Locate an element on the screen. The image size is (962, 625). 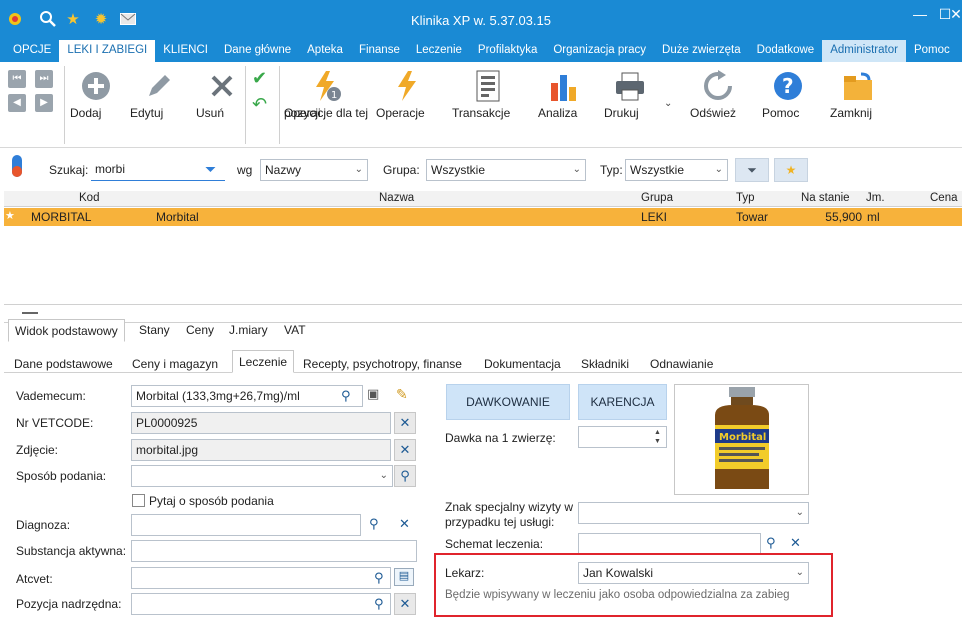
favorites-filter-button: ★ is located at coordinates (791, 170).